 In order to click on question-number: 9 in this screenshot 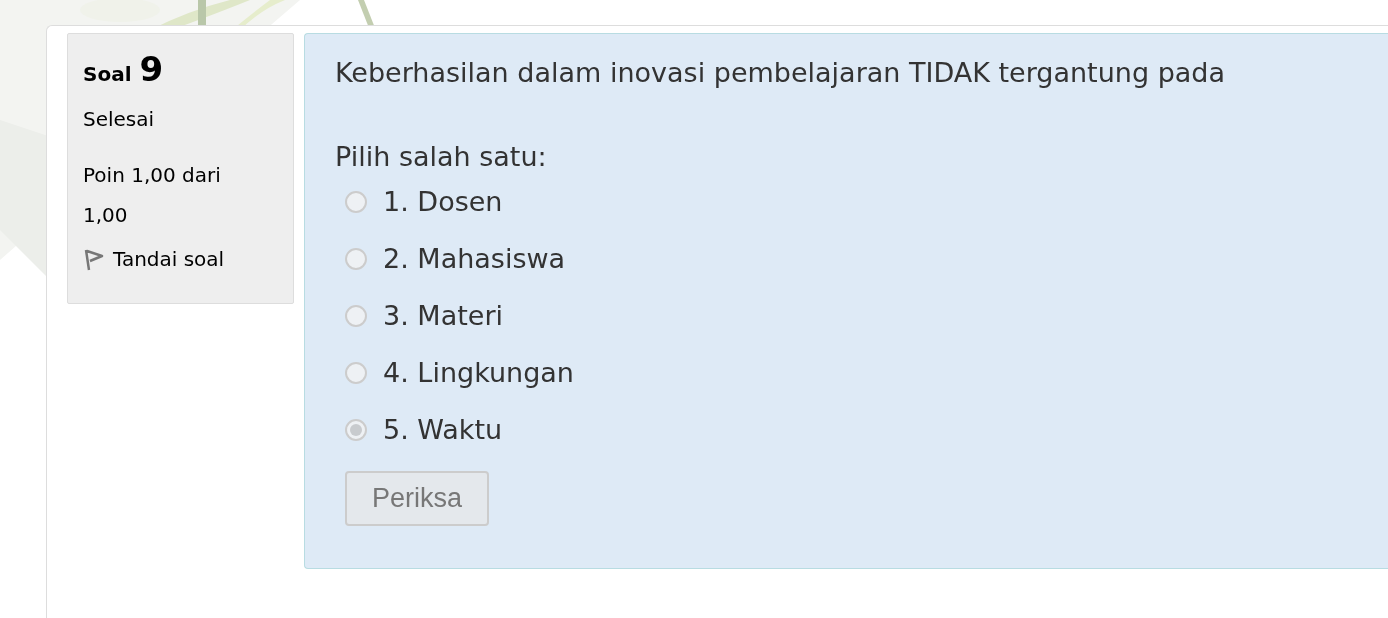, I will do `click(151, 69)`.